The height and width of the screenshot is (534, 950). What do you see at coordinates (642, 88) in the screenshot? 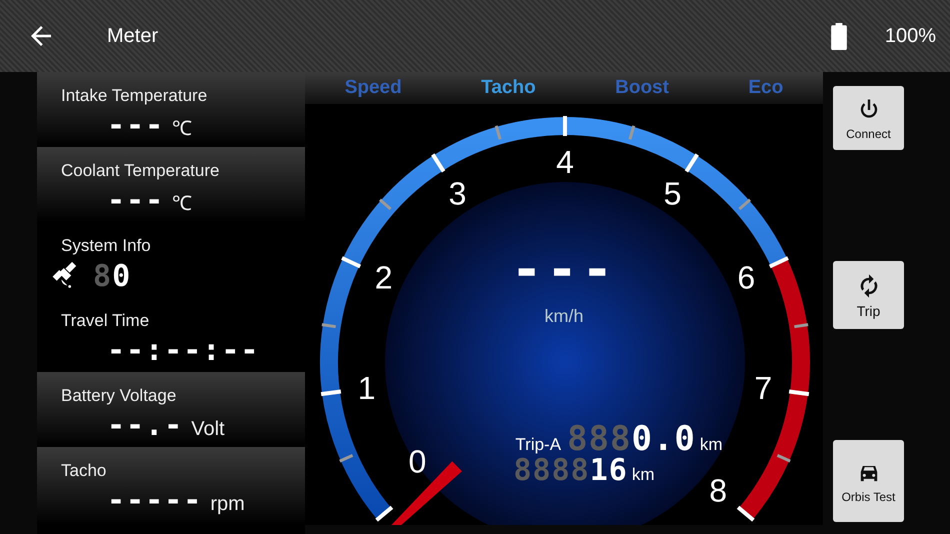
I see `gauge-tab: Boost` at bounding box center [642, 88].